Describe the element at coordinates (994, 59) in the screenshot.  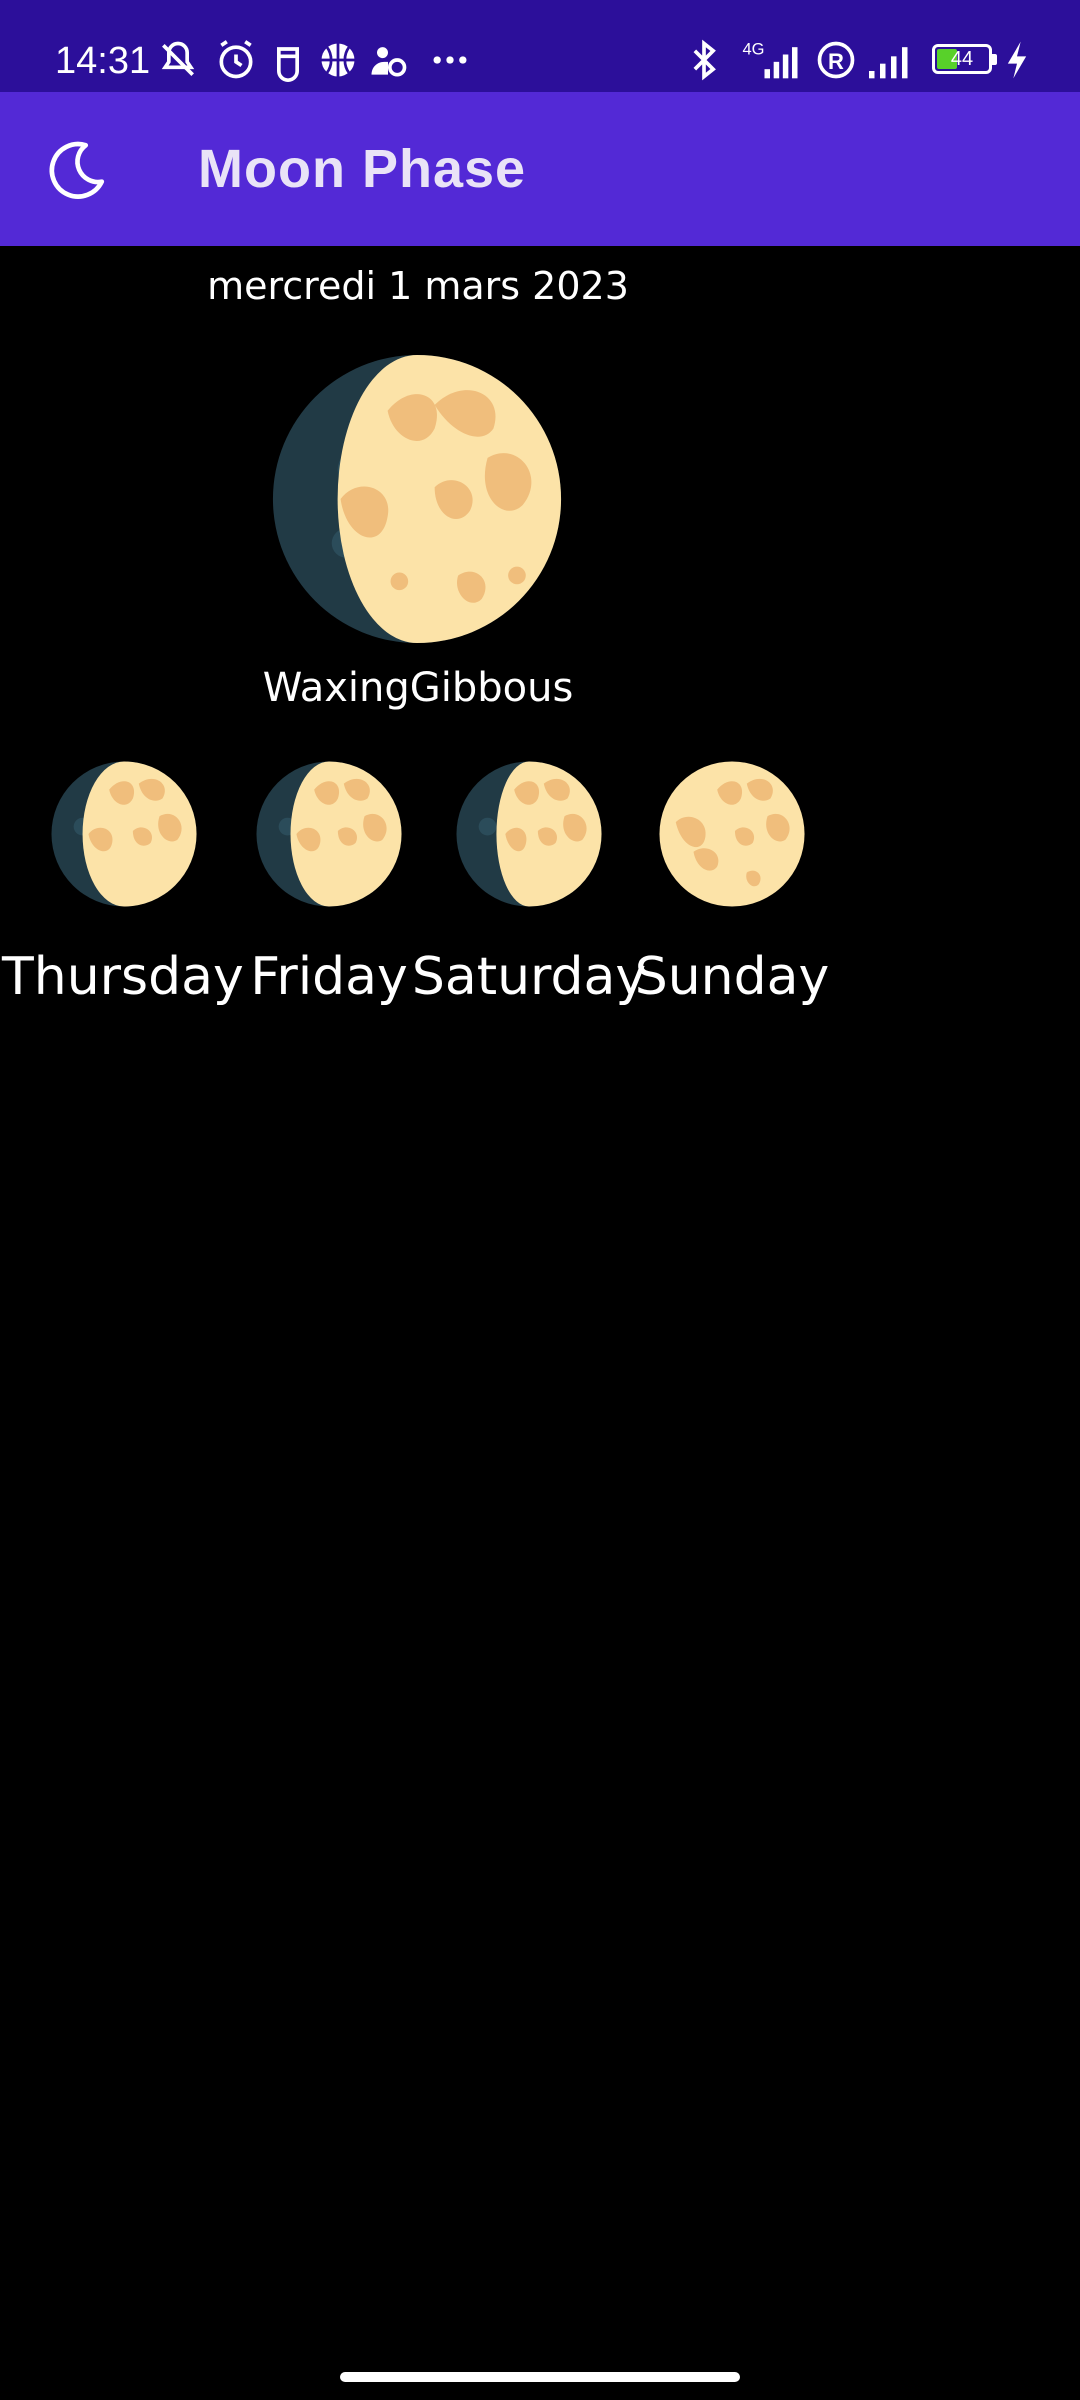
I see `battery-tip` at that location.